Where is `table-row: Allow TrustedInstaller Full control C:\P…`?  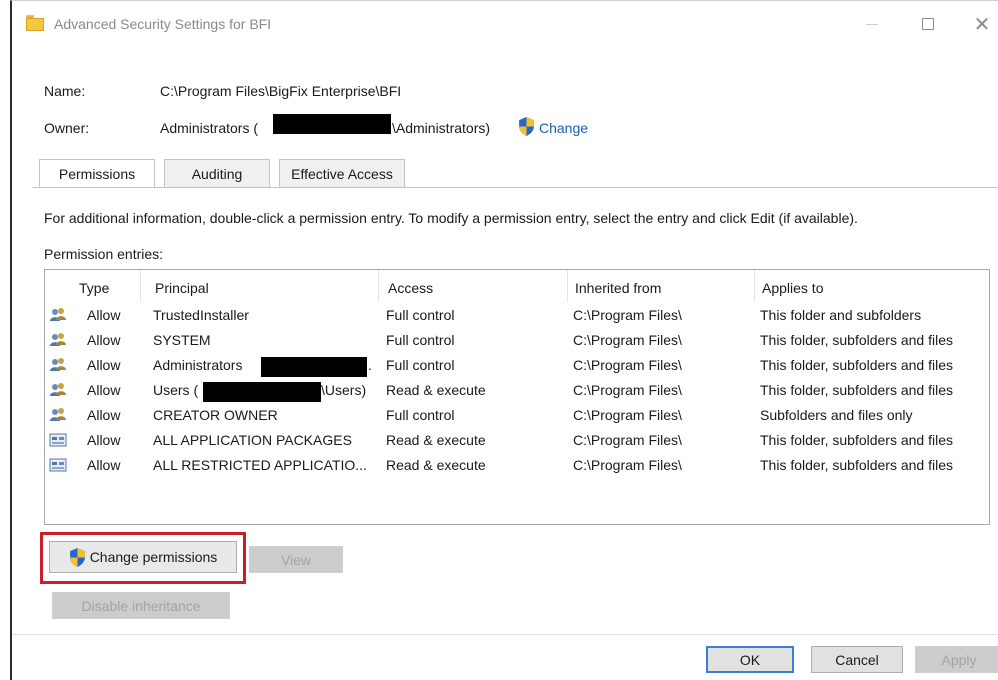 table-row: Allow TrustedInstaller Full control C:\P… is located at coordinates (517, 316).